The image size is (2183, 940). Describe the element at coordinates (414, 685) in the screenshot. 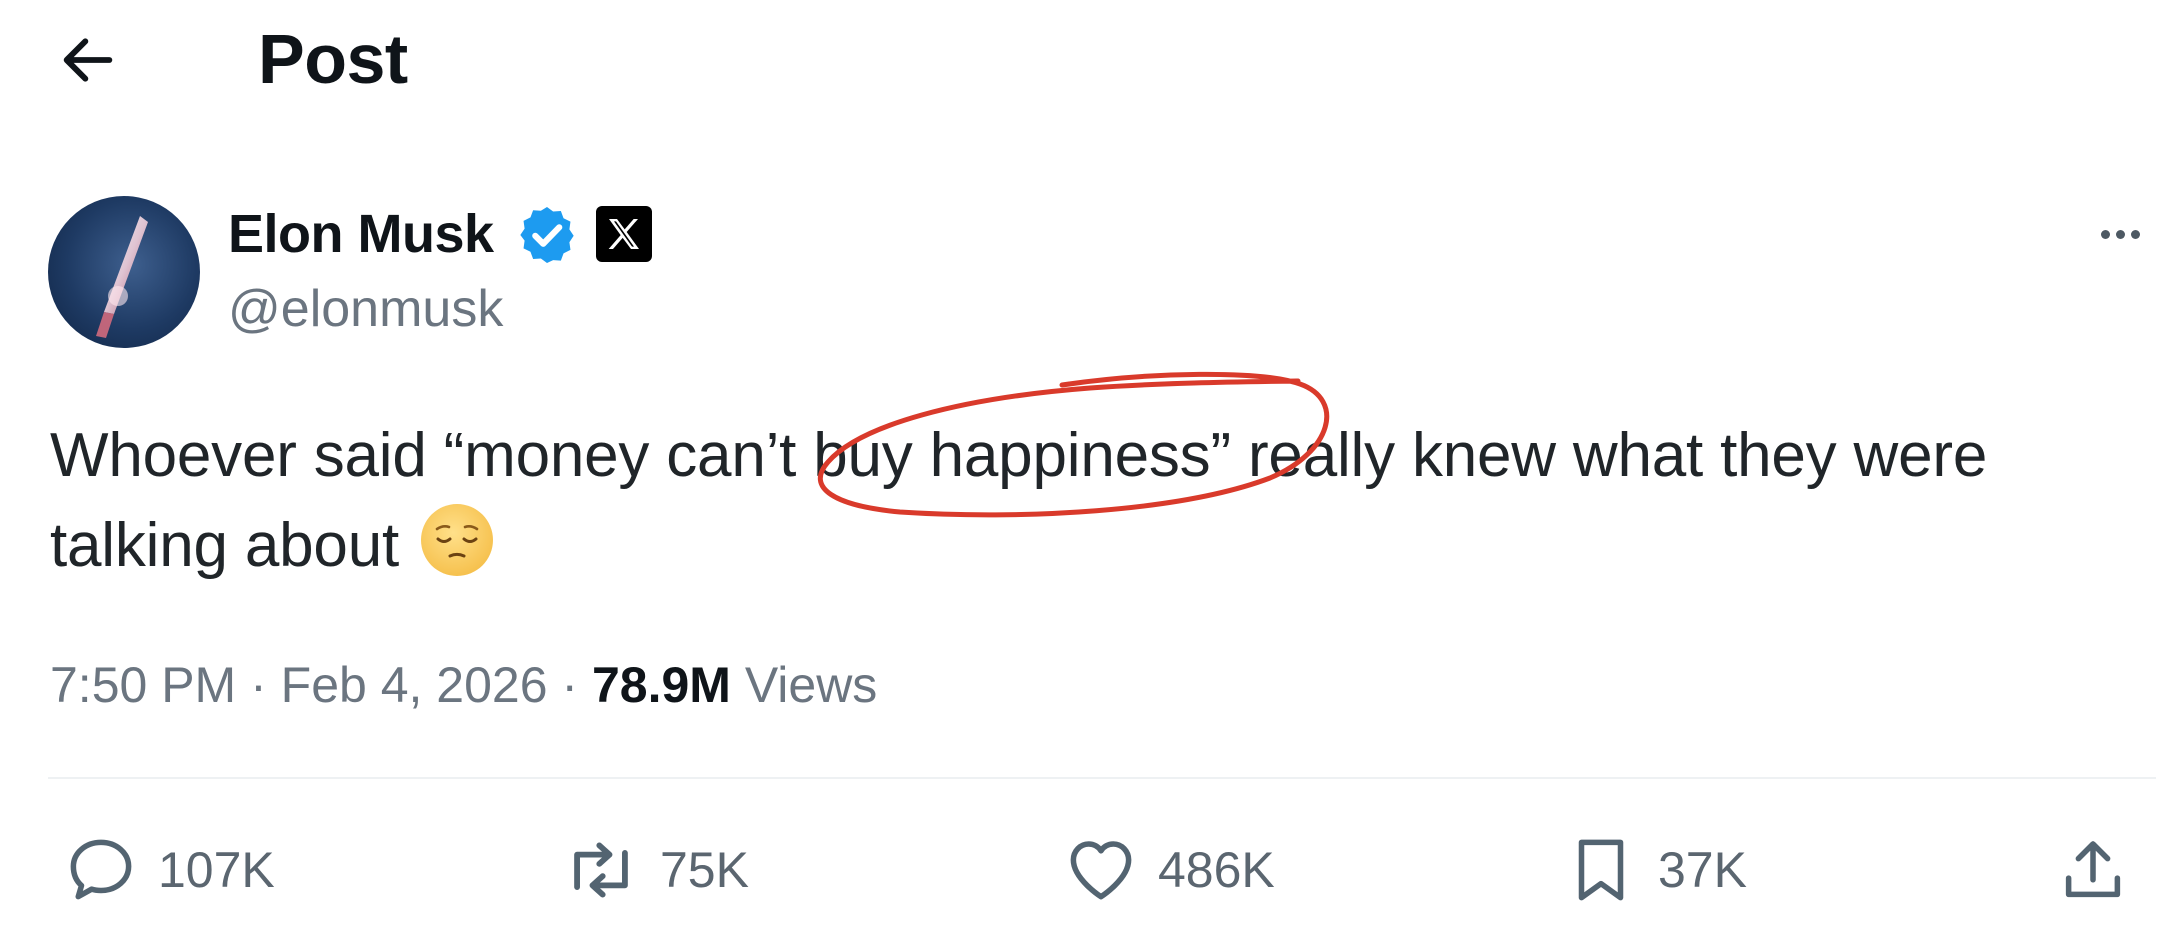

I see `post-date: Feb 4, 2026` at that location.